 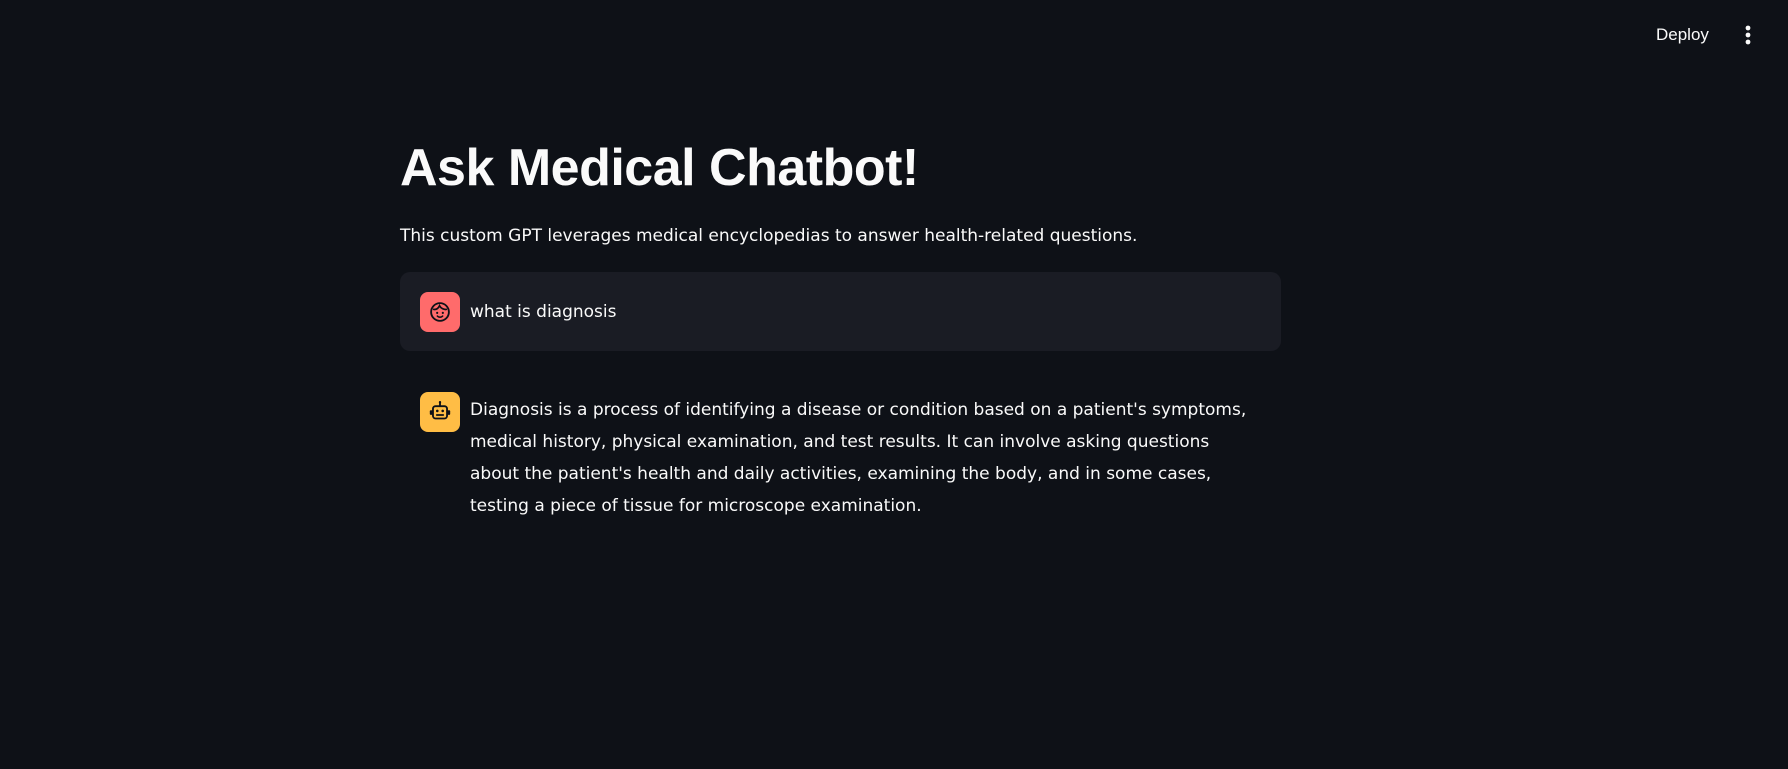 I want to click on chat-message-user: what is diagnosis, so click(x=840, y=311).